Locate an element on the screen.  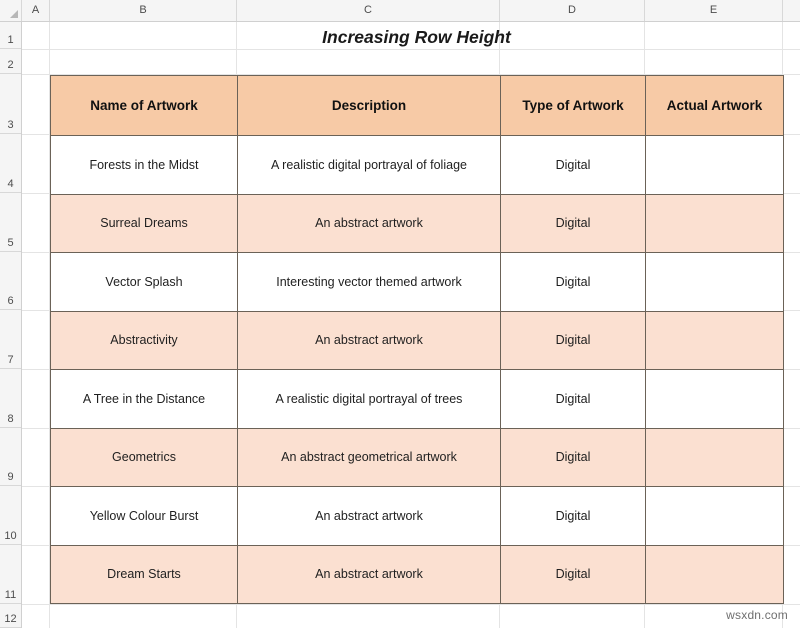
row-header-label: 10 is located at coordinates (10, 536).